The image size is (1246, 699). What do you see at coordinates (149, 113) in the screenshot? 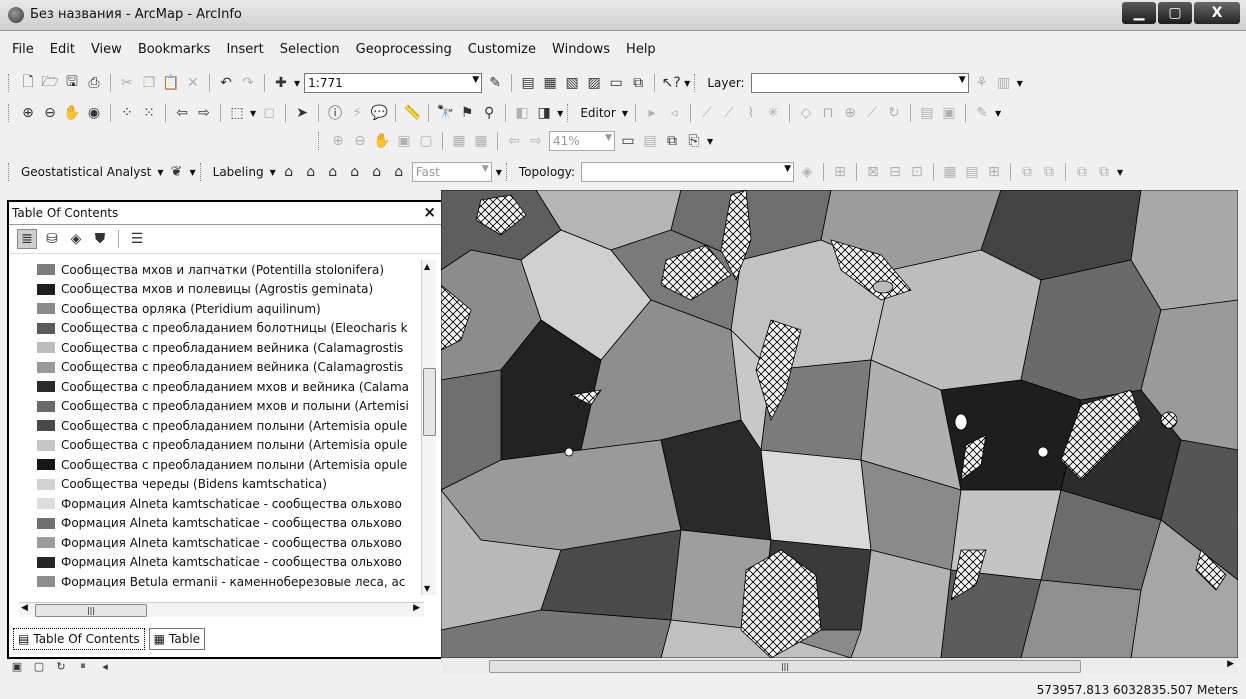
I see `fixed-zoom-out-icon: ⁙` at bounding box center [149, 113].